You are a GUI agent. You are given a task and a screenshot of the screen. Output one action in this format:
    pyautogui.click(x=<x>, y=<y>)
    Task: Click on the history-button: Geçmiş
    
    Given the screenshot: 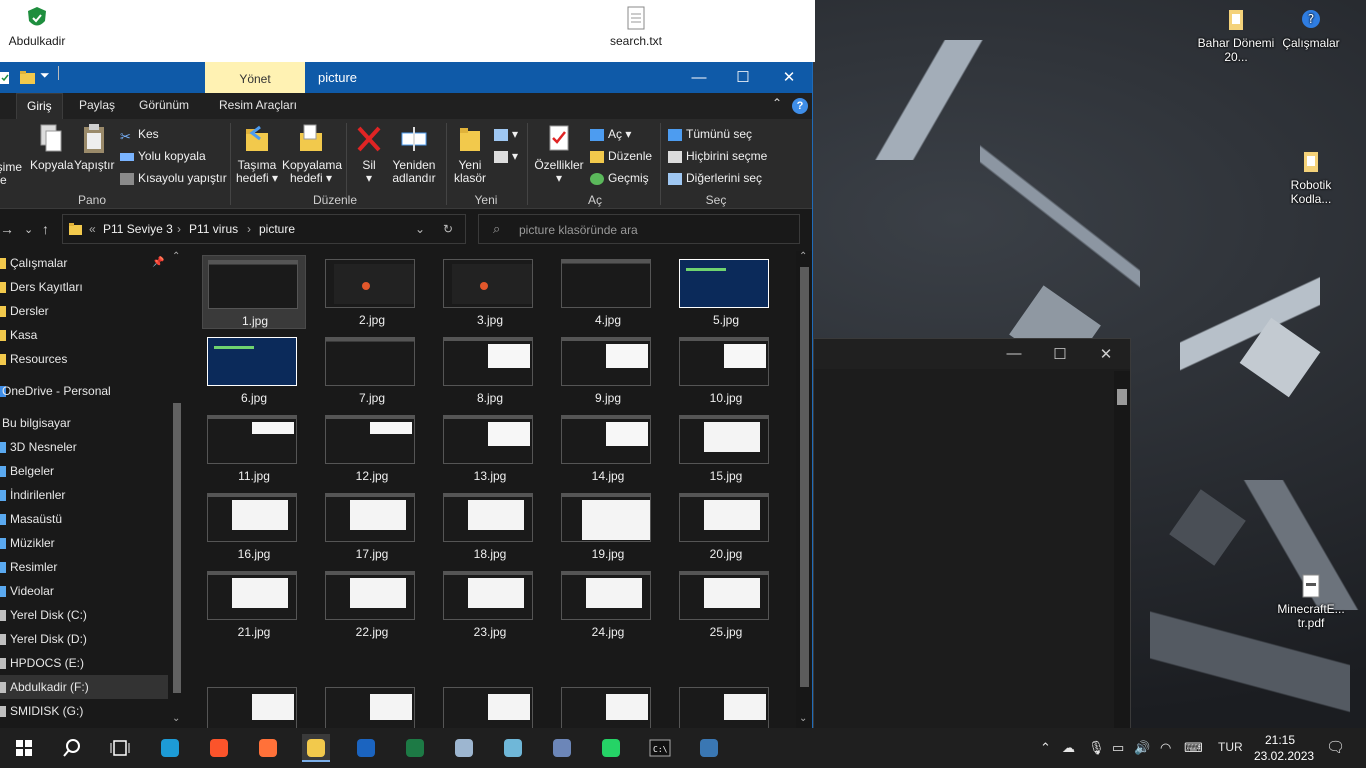 What is the action you would take?
    pyautogui.click(x=619, y=178)
    